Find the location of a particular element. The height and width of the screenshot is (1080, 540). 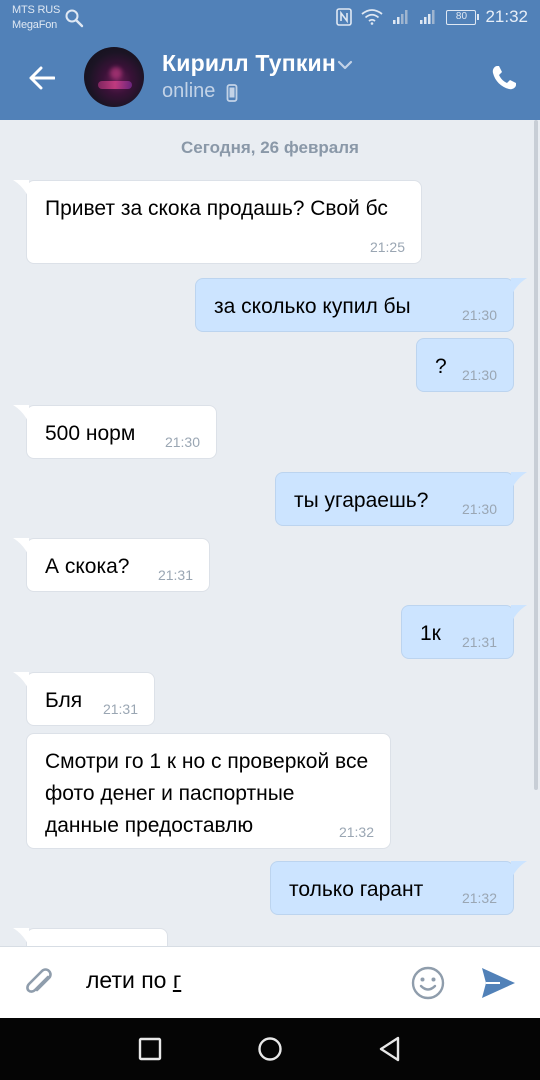

contact-name: Кирилл Тупкин is located at coordinates (249, 63).